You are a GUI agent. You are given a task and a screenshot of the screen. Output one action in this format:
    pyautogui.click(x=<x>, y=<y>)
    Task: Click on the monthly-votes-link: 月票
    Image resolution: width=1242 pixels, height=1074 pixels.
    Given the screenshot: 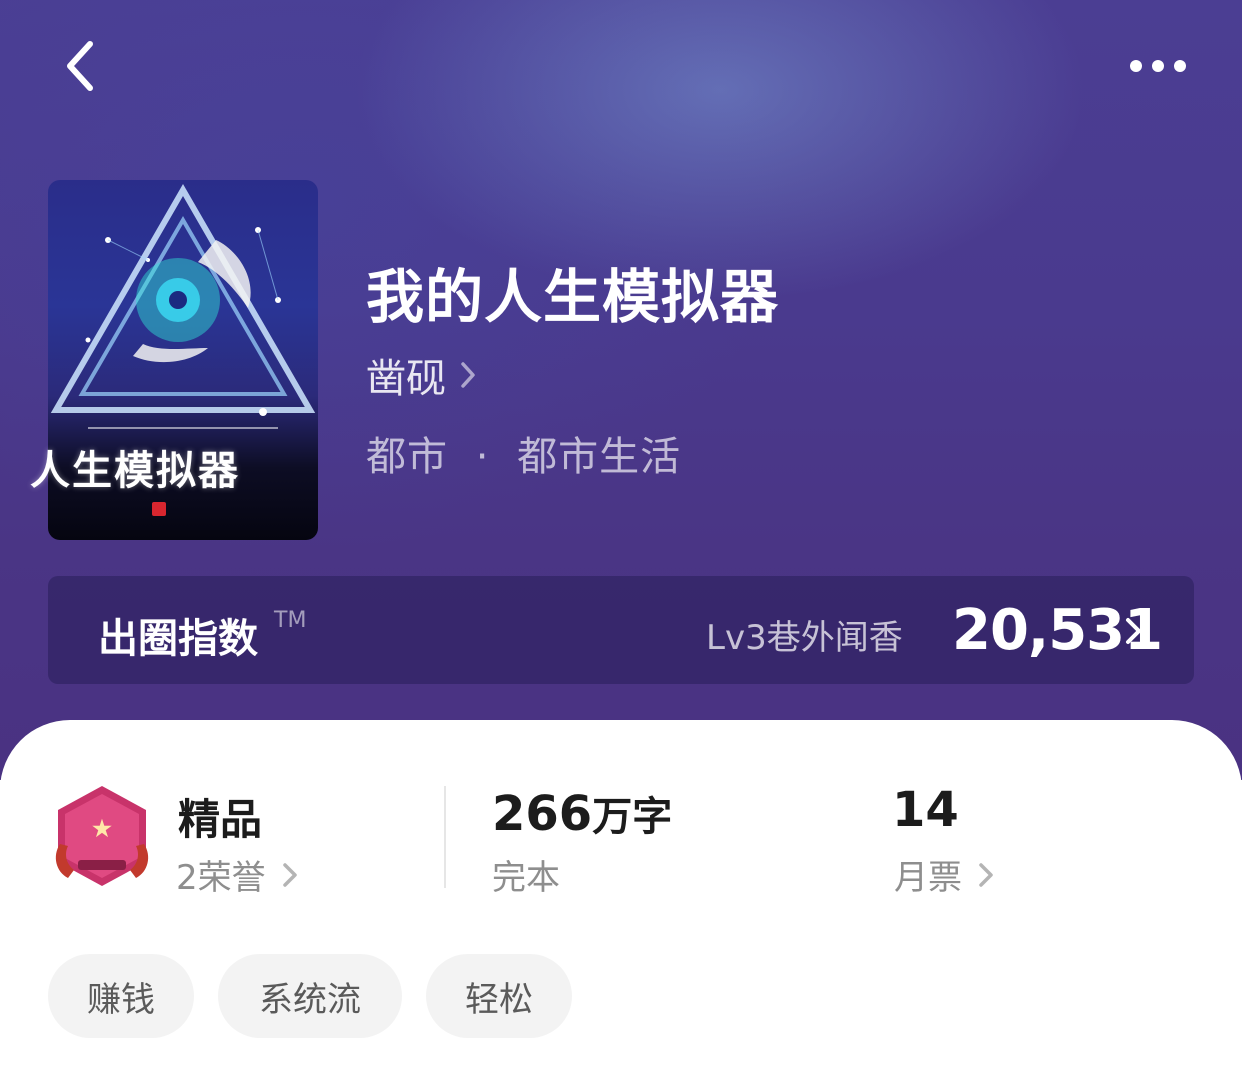 What is the action you would take?
    pyautogui.click(x=945, y=874)
    